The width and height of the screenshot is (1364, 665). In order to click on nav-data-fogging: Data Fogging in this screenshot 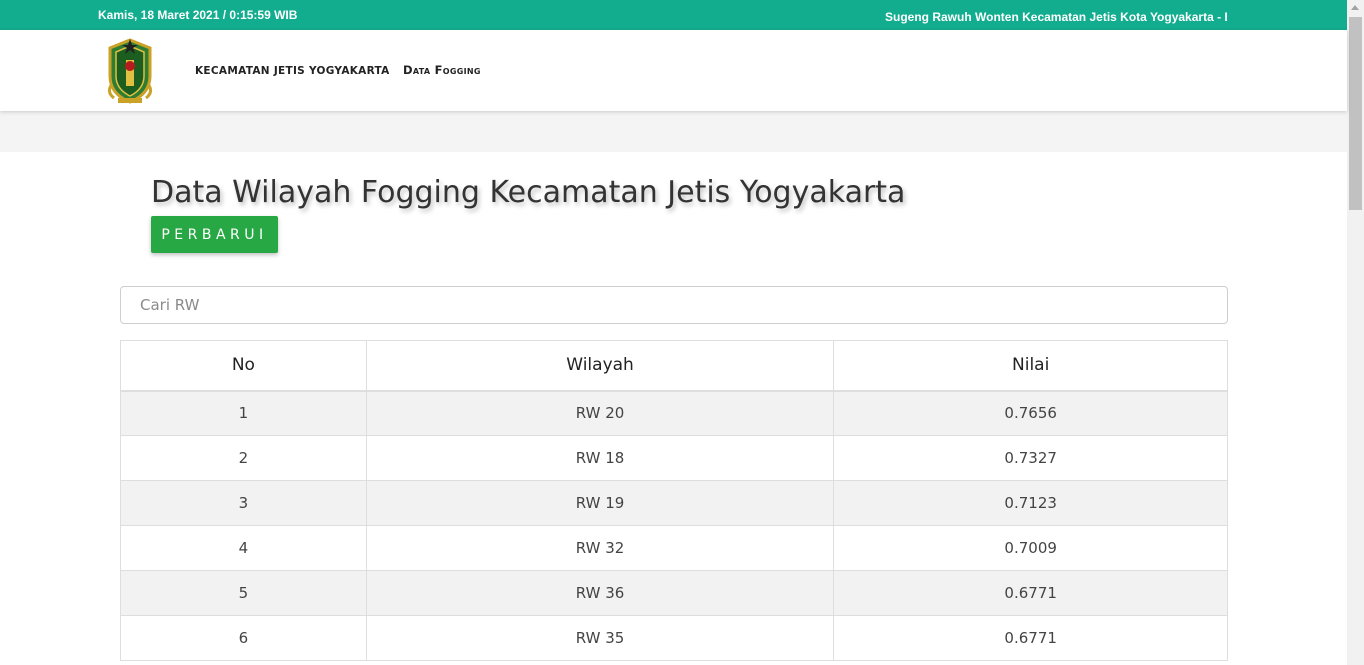, I will do `click(442, 70)`.